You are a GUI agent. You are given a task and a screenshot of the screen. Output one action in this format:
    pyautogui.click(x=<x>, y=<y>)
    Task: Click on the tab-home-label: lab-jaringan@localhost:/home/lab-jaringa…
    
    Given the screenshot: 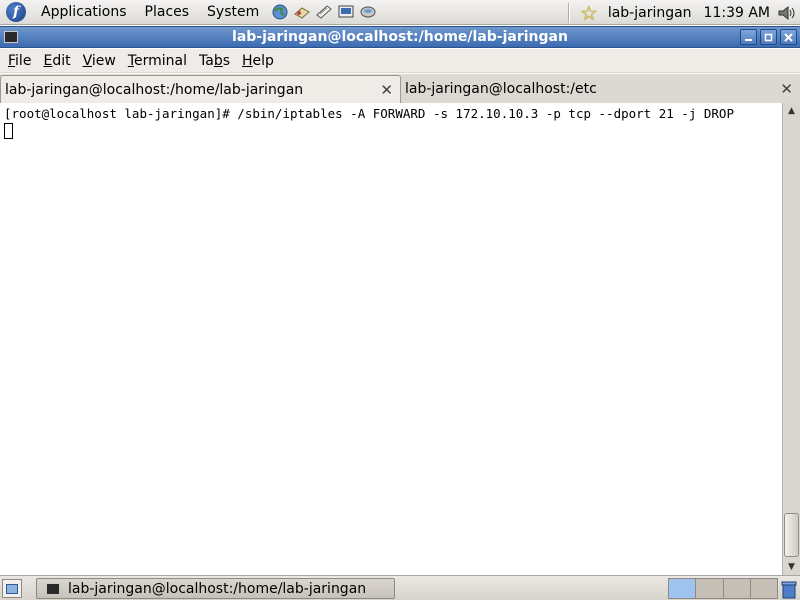 What is the action you would take?
    pyautogui.click(x=154, y=90)
    